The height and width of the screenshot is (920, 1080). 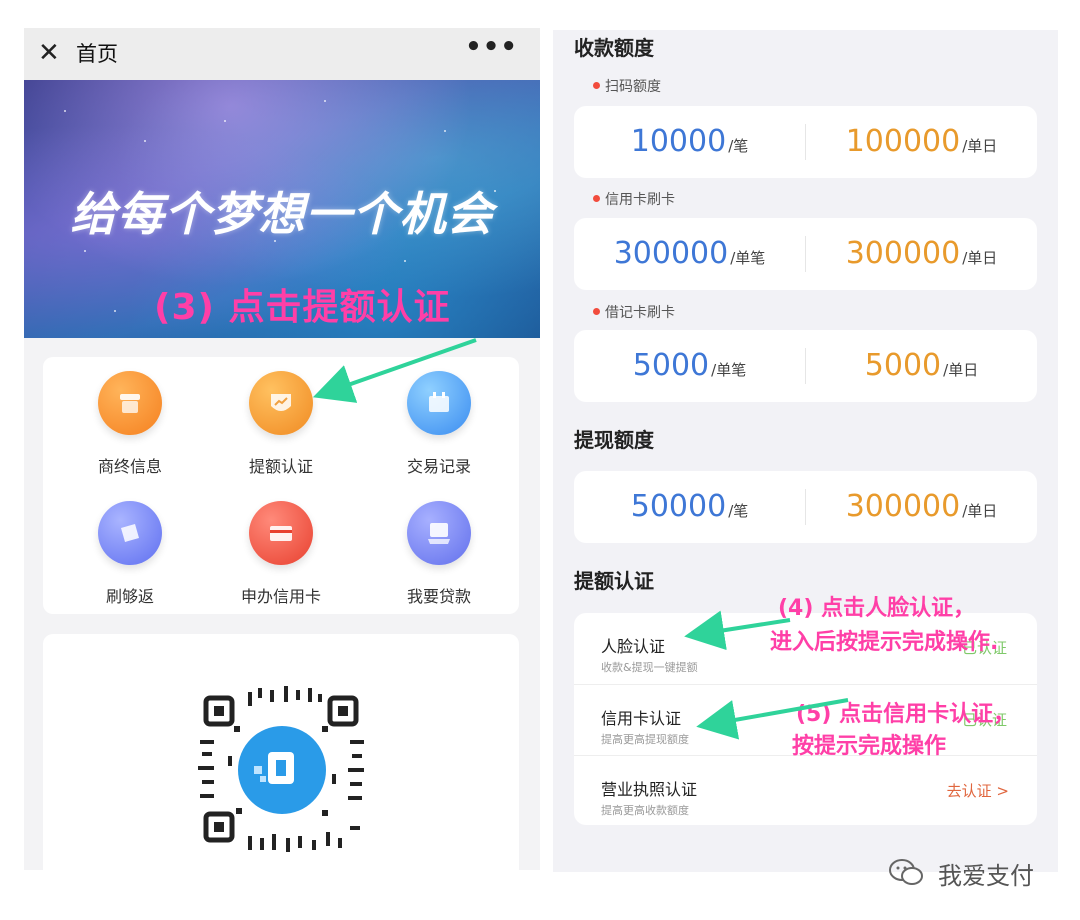 What do you see at coordinates (645, 739) in the screenshot?
I see `cert-desc: 提高更高提现额度` at bounding box center [645, 739].